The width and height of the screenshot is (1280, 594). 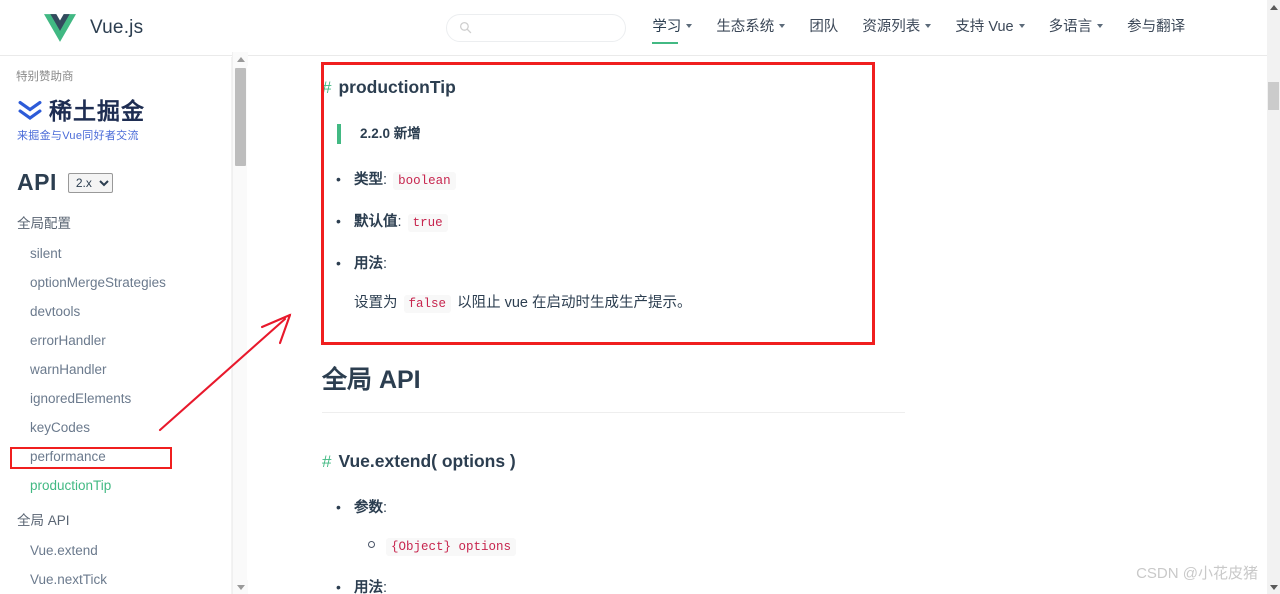 What do you see at coordinates (804, 303) in the screenshot?
I see `usage-description: 设置为 false 以阻止 vue 在启动时生成生产提示。` at bounding box center [804, 303].